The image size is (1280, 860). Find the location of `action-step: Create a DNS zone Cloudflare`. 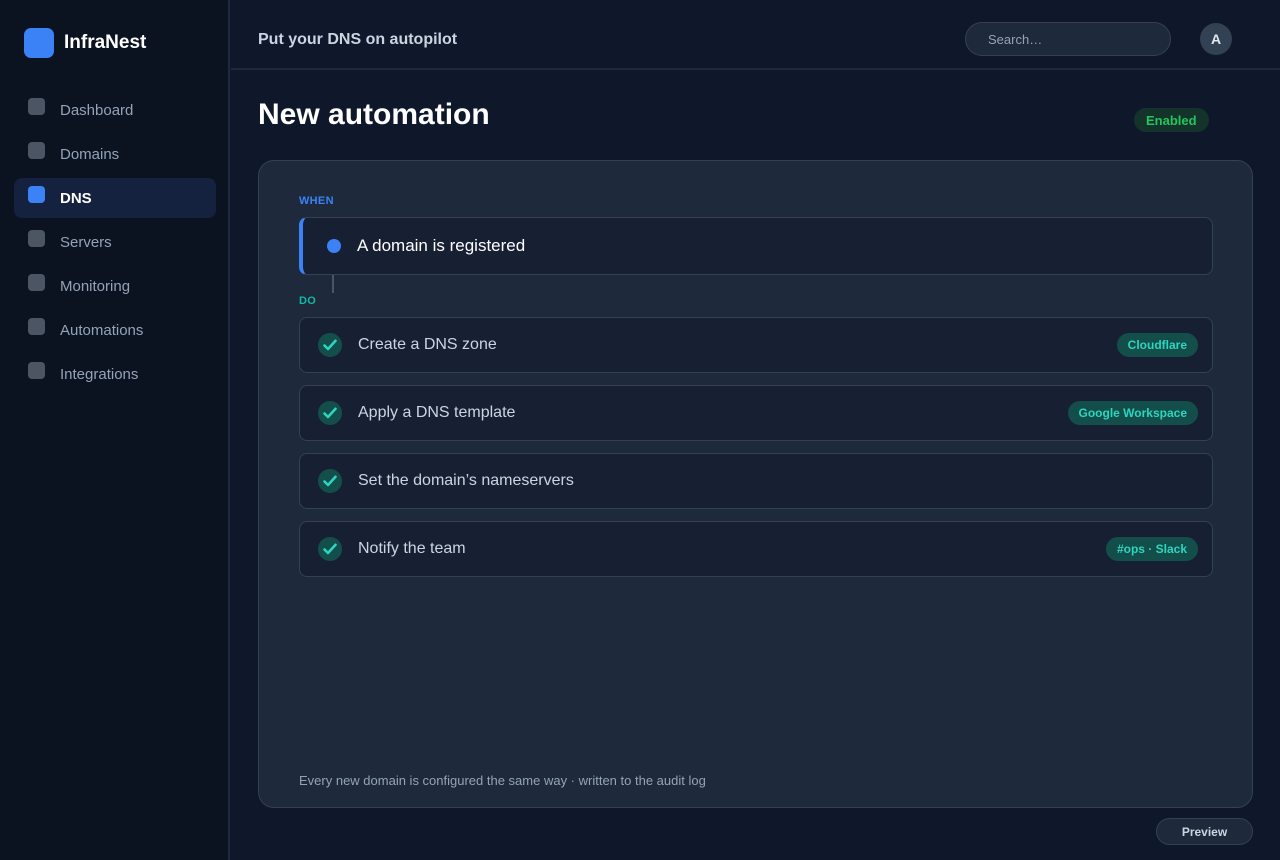

action-step: Create a DNS zone Cloudflare is located at coordinates (756, 345).